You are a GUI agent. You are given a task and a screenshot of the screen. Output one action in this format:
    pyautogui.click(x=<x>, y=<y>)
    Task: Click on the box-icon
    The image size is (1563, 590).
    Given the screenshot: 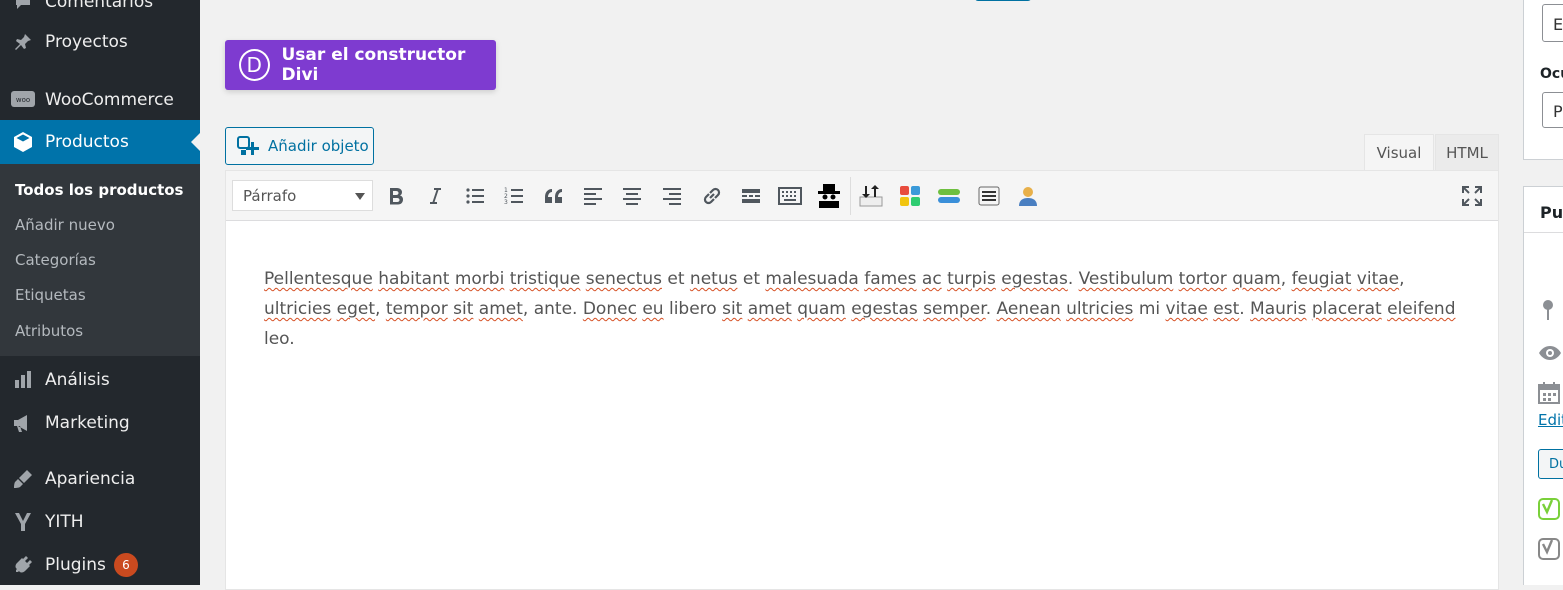 What is the action you would take?
    pyautogui.click(x=22, y=142)
    